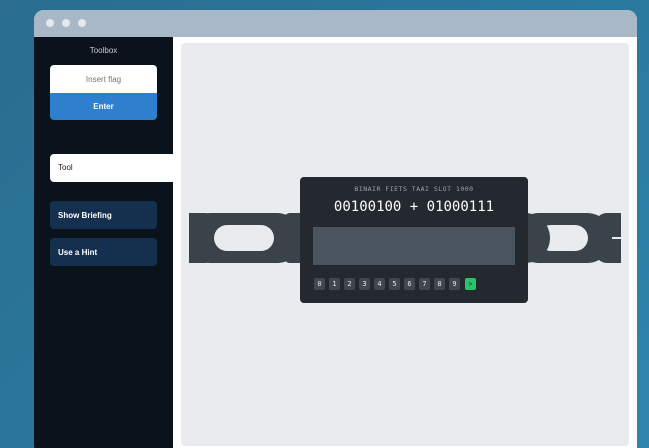 The width and height of the screenshot is (649, 448). What do you see at coordinates (379, 284) in the screenshot?
I see `key-4: 4` at bounding box center [379, 284].